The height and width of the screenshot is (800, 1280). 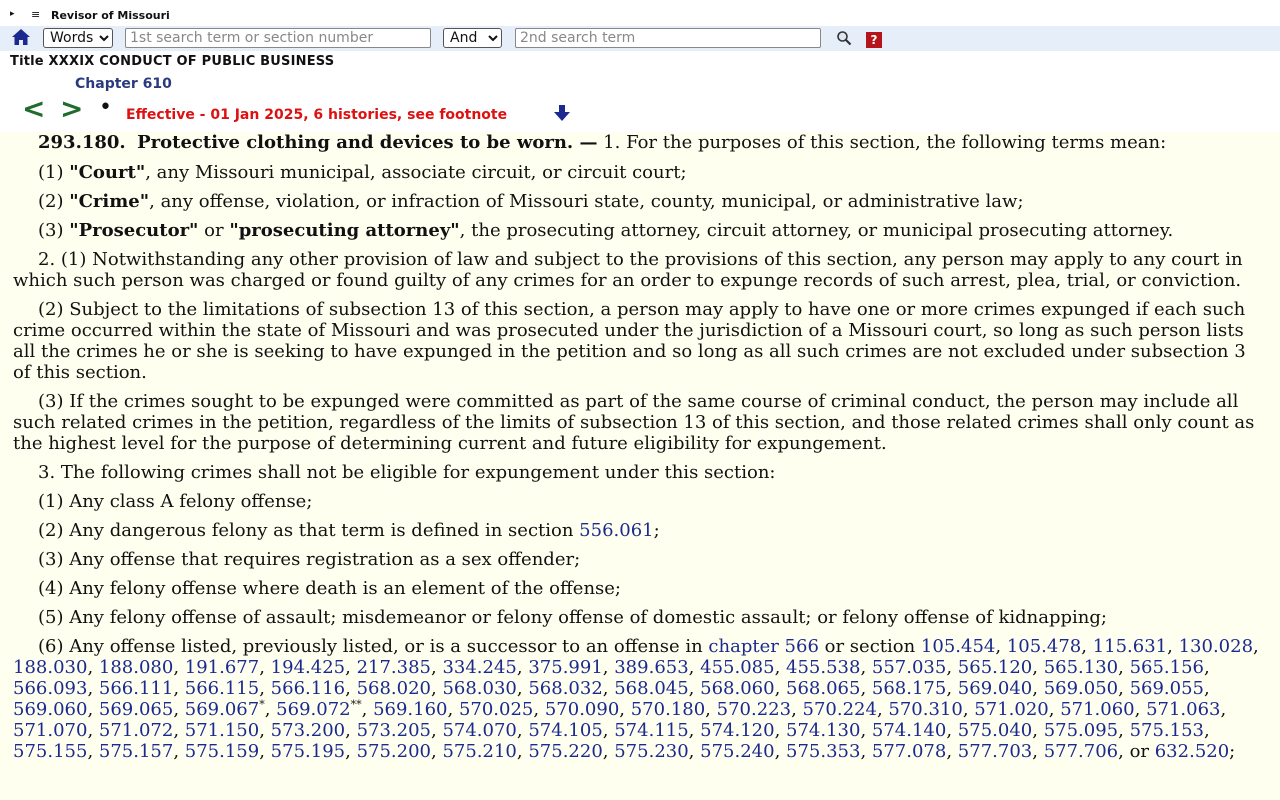 What do you see at coordinates (1216, 646) in the screenshot?
I see `section-link: 130.028` at bounding box center [1216, 646].